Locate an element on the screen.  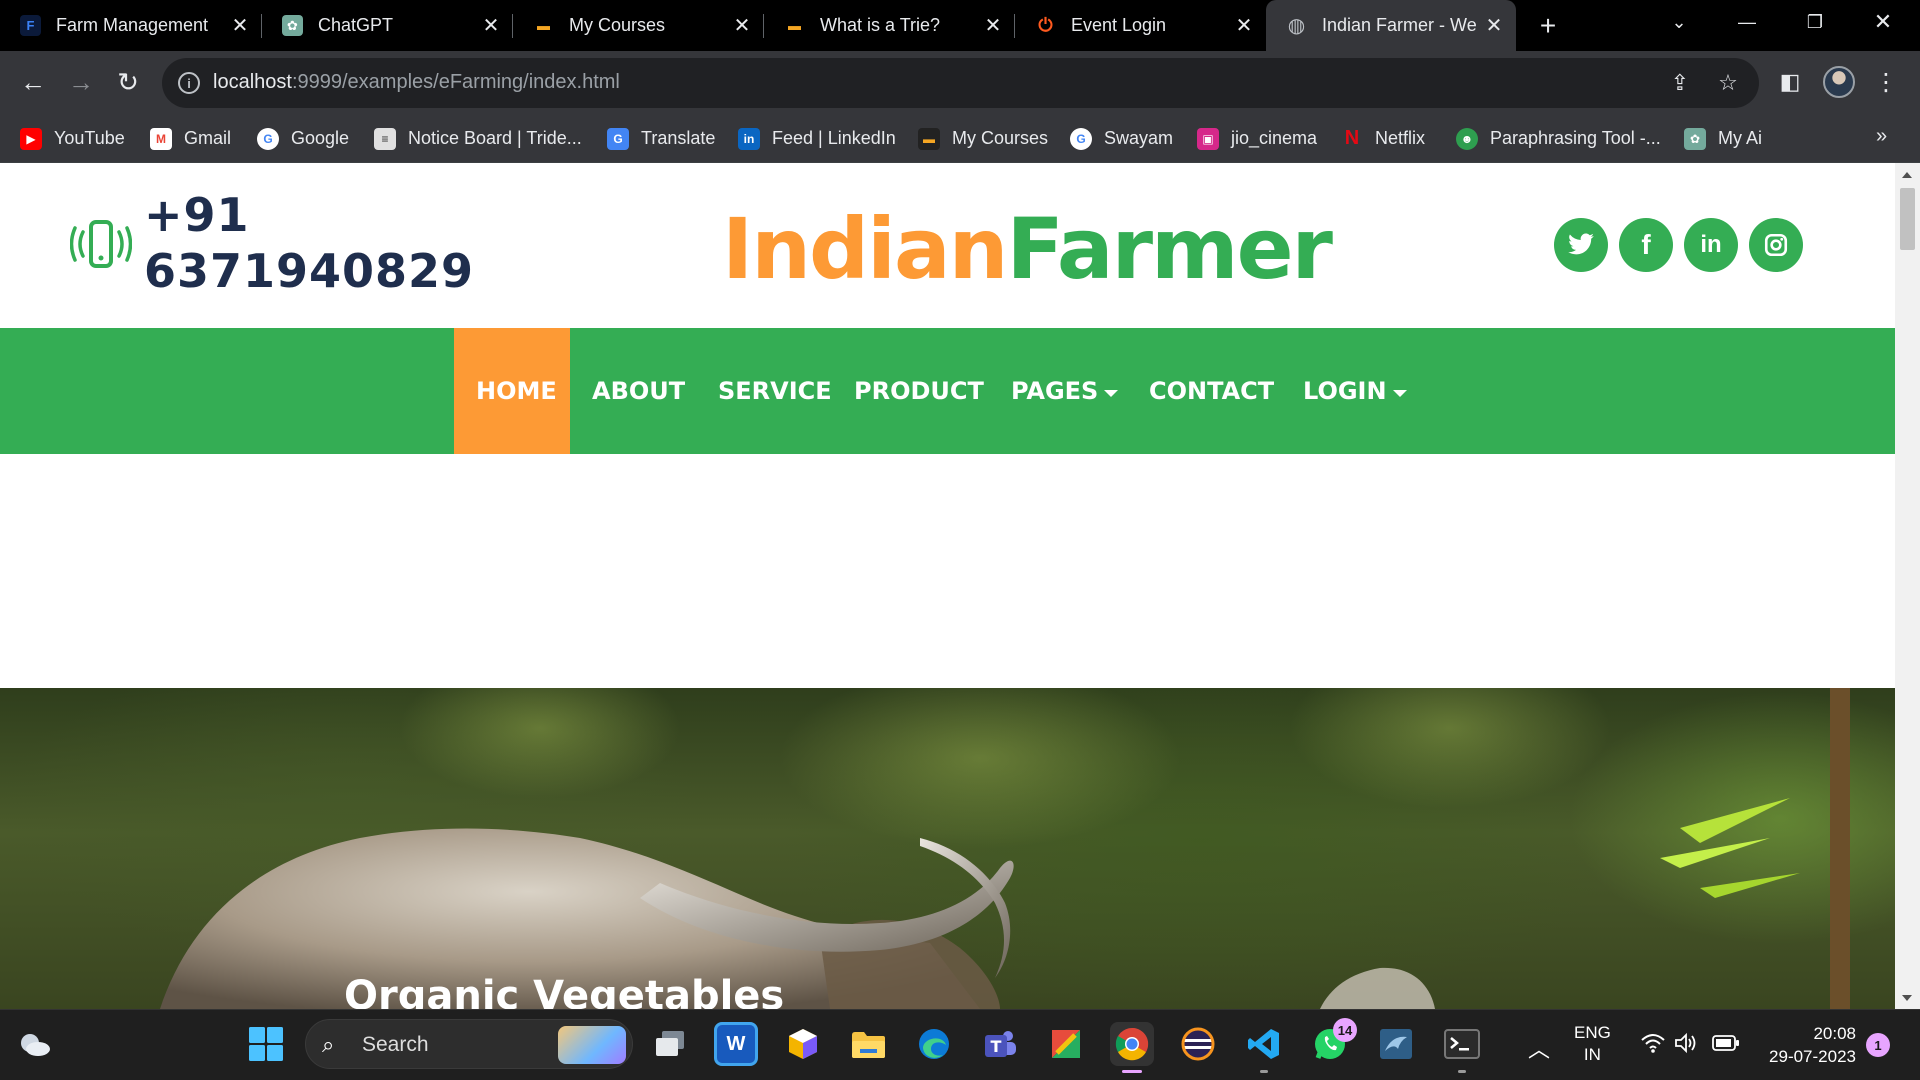
close-window-button: ✕ is located at coordinates (1883, 22).